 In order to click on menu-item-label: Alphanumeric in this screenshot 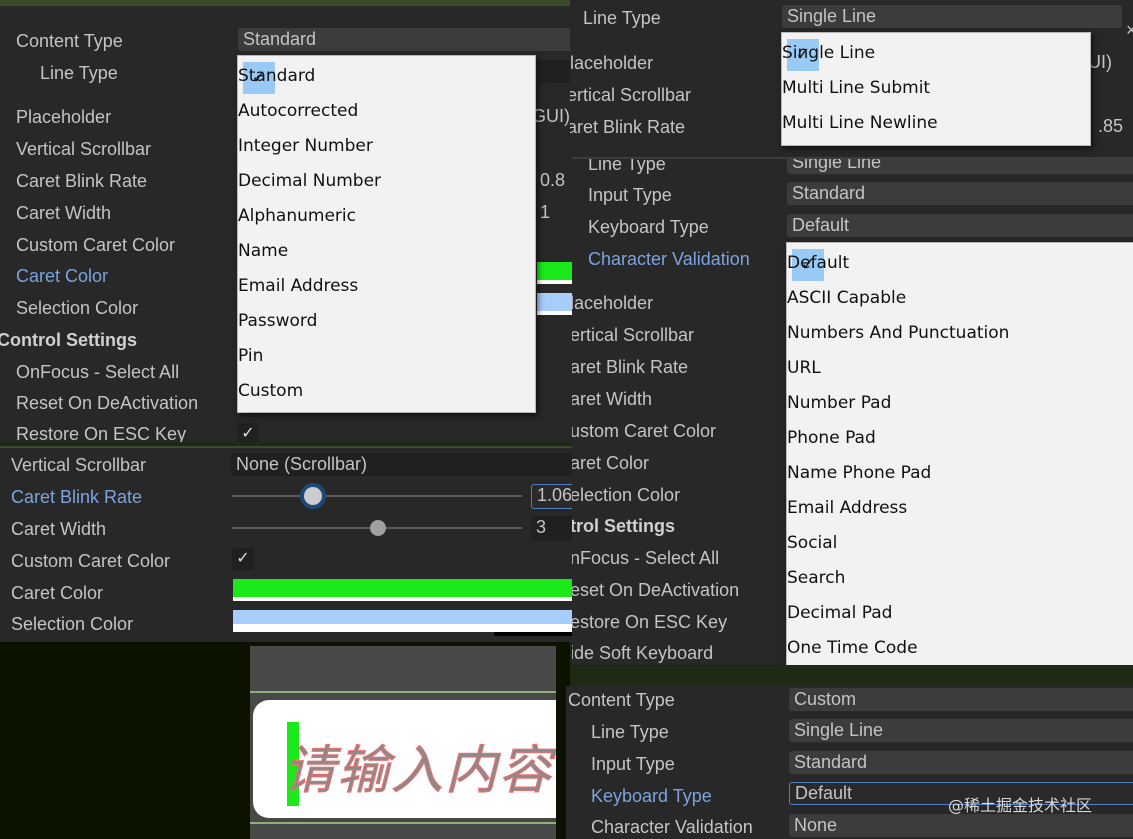, I will do `click(297, 216)`.